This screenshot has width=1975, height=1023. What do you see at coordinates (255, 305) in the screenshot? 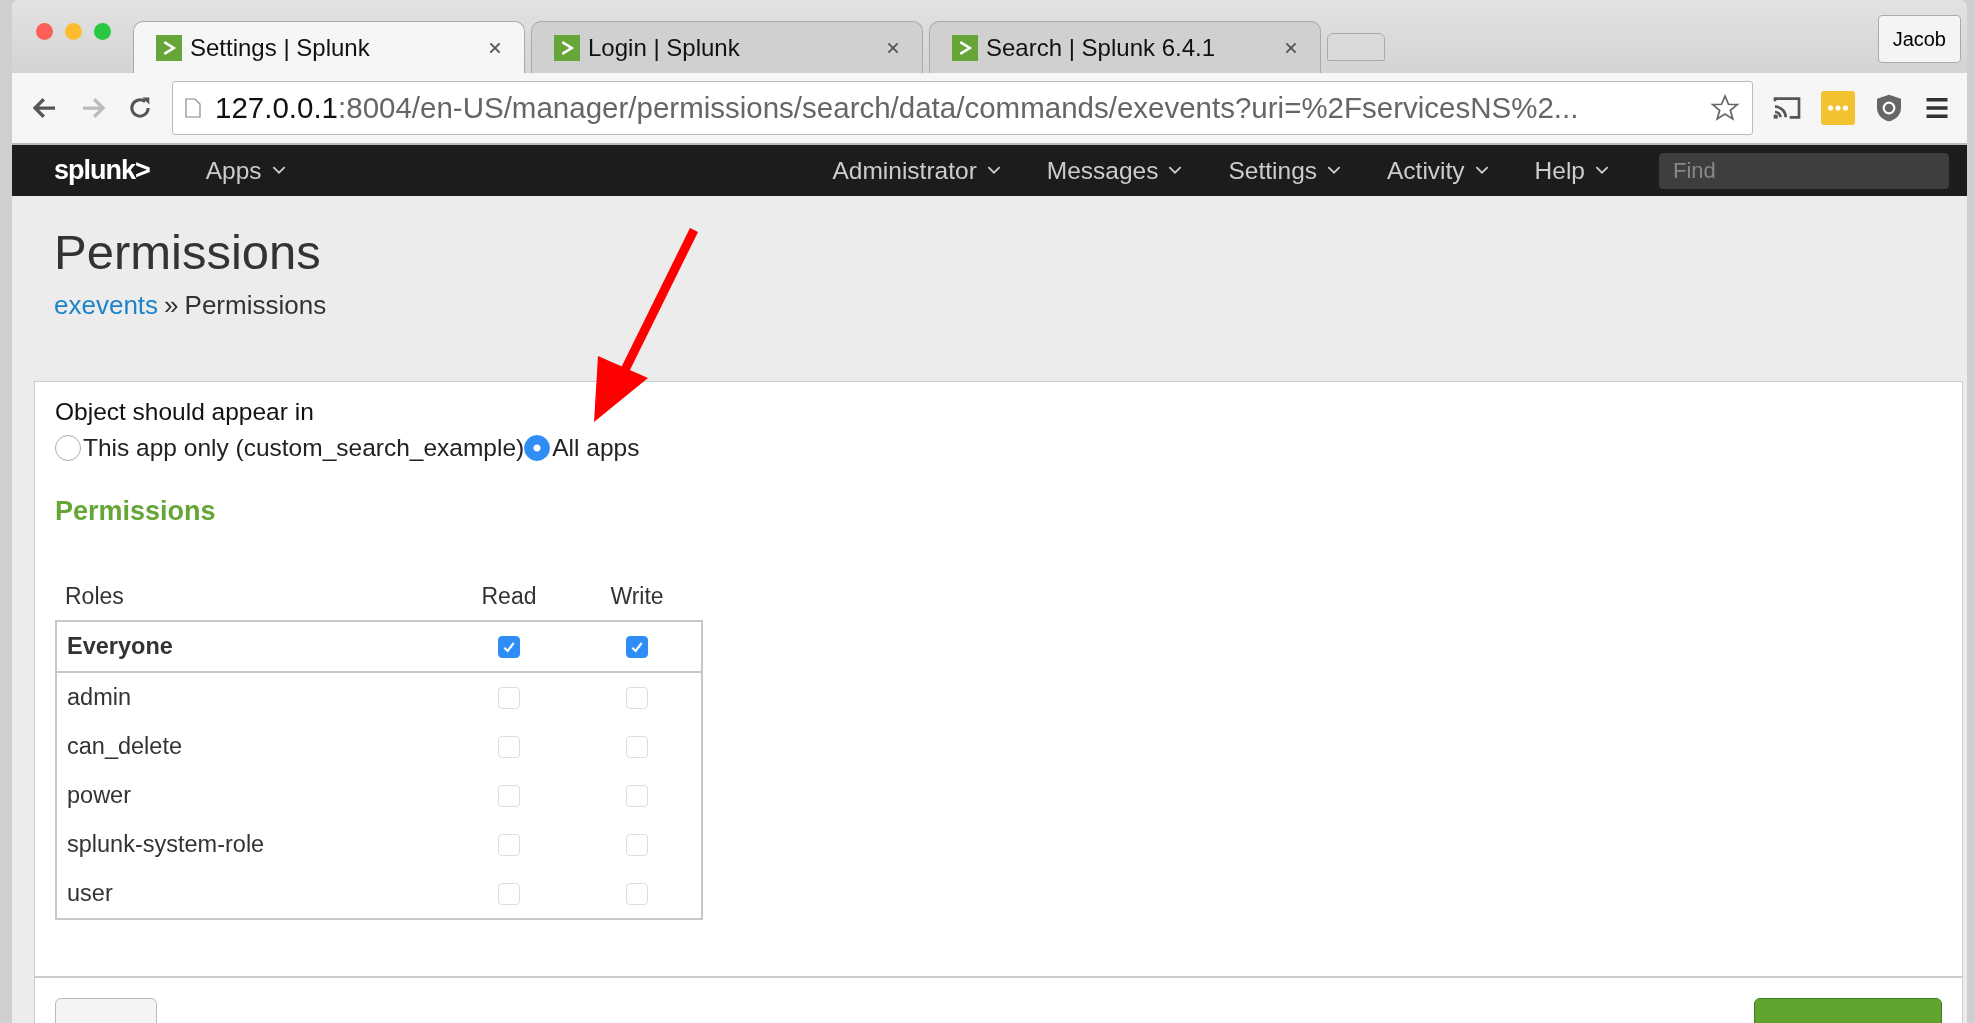
I see `breadcrumb-current: Permissions` at bounding box center [255, 305].